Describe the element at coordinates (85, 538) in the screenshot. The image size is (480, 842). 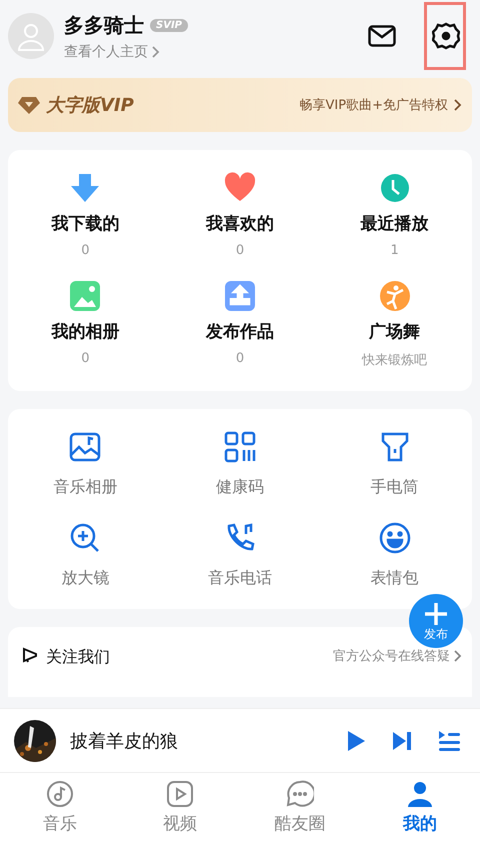
I see `zoom-in-icon` at that location.